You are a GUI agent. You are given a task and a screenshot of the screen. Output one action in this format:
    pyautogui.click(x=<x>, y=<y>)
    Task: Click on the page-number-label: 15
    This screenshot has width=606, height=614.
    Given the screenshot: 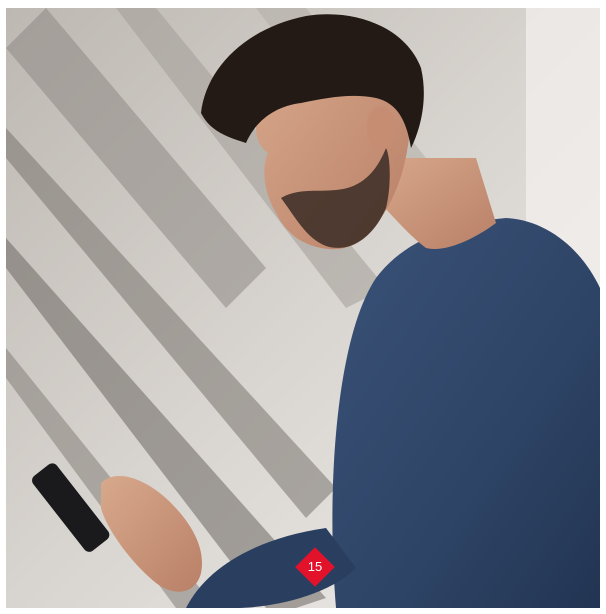 What is the action you would take?
    pyautogui.click(x=315, y=566)
    